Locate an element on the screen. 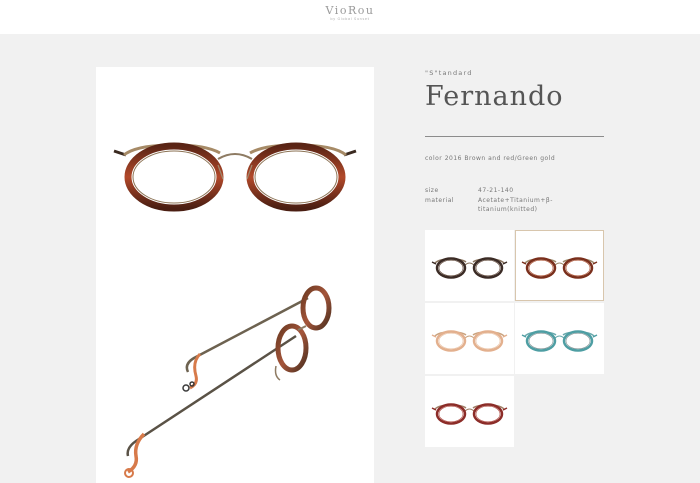 The width and height of the screenshot is (700, 483). glasses-brown-red-icon is located at coordinates (559, 268).